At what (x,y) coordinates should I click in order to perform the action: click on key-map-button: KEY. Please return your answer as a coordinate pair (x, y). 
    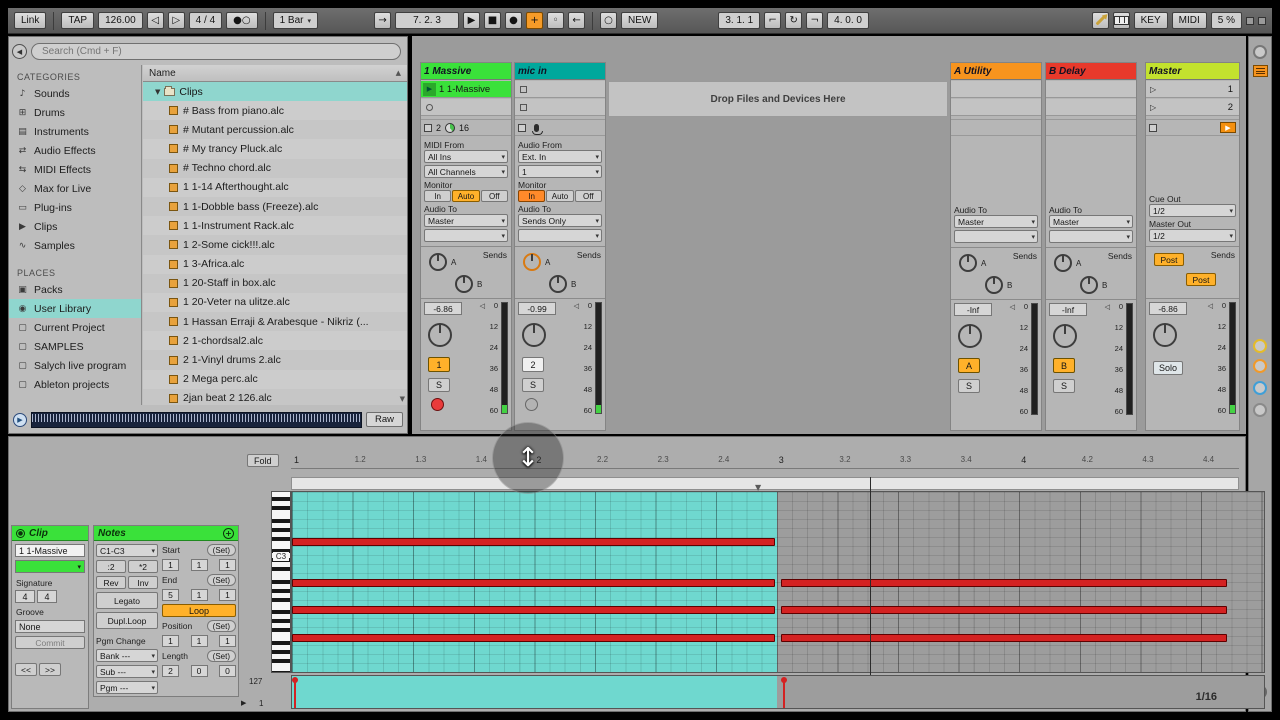
    Looking at the image, I should click on (1150, 20).